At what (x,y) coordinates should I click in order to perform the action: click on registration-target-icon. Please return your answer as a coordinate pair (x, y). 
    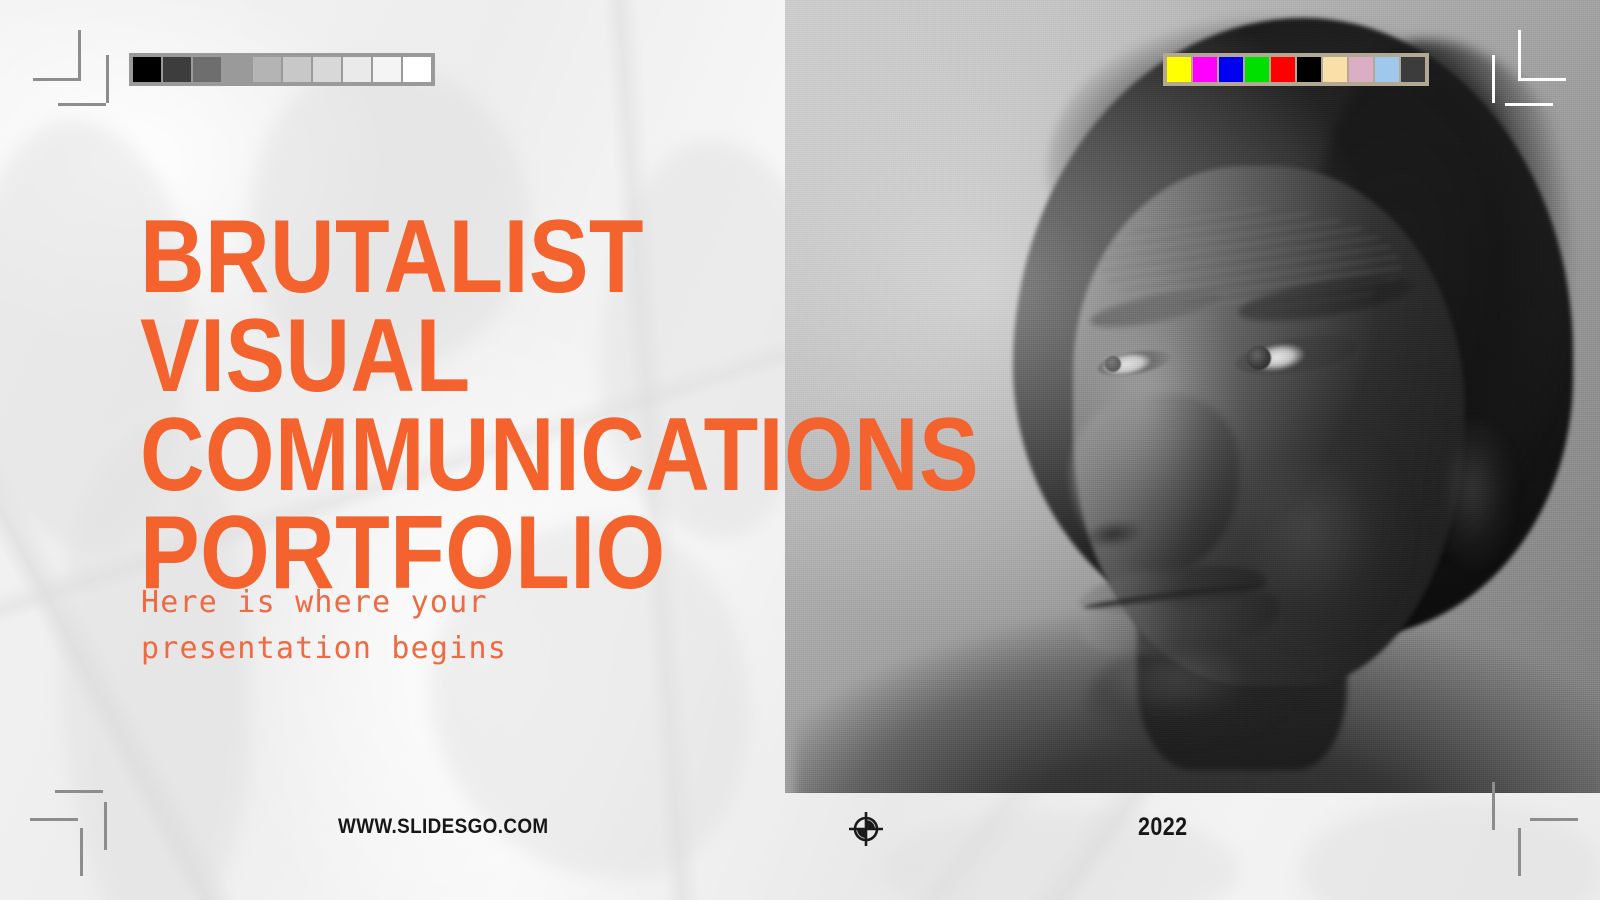
    Looking at the image, I should click on (866, 829).